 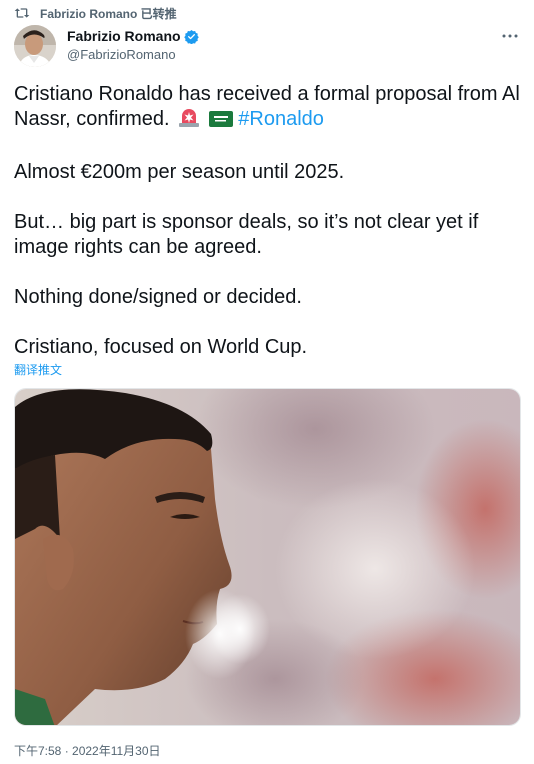 I want to click on retweet-label: Fabrizio Romano 已转推, so click(x=108, y=13).